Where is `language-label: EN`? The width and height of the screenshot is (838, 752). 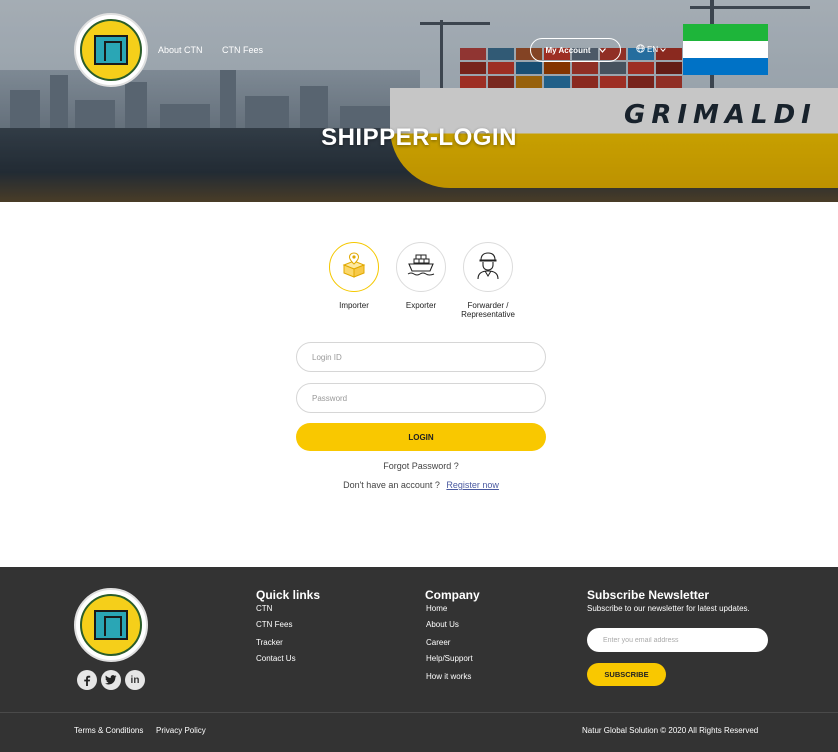 language-label: EN is located at coordinates (653, 49).